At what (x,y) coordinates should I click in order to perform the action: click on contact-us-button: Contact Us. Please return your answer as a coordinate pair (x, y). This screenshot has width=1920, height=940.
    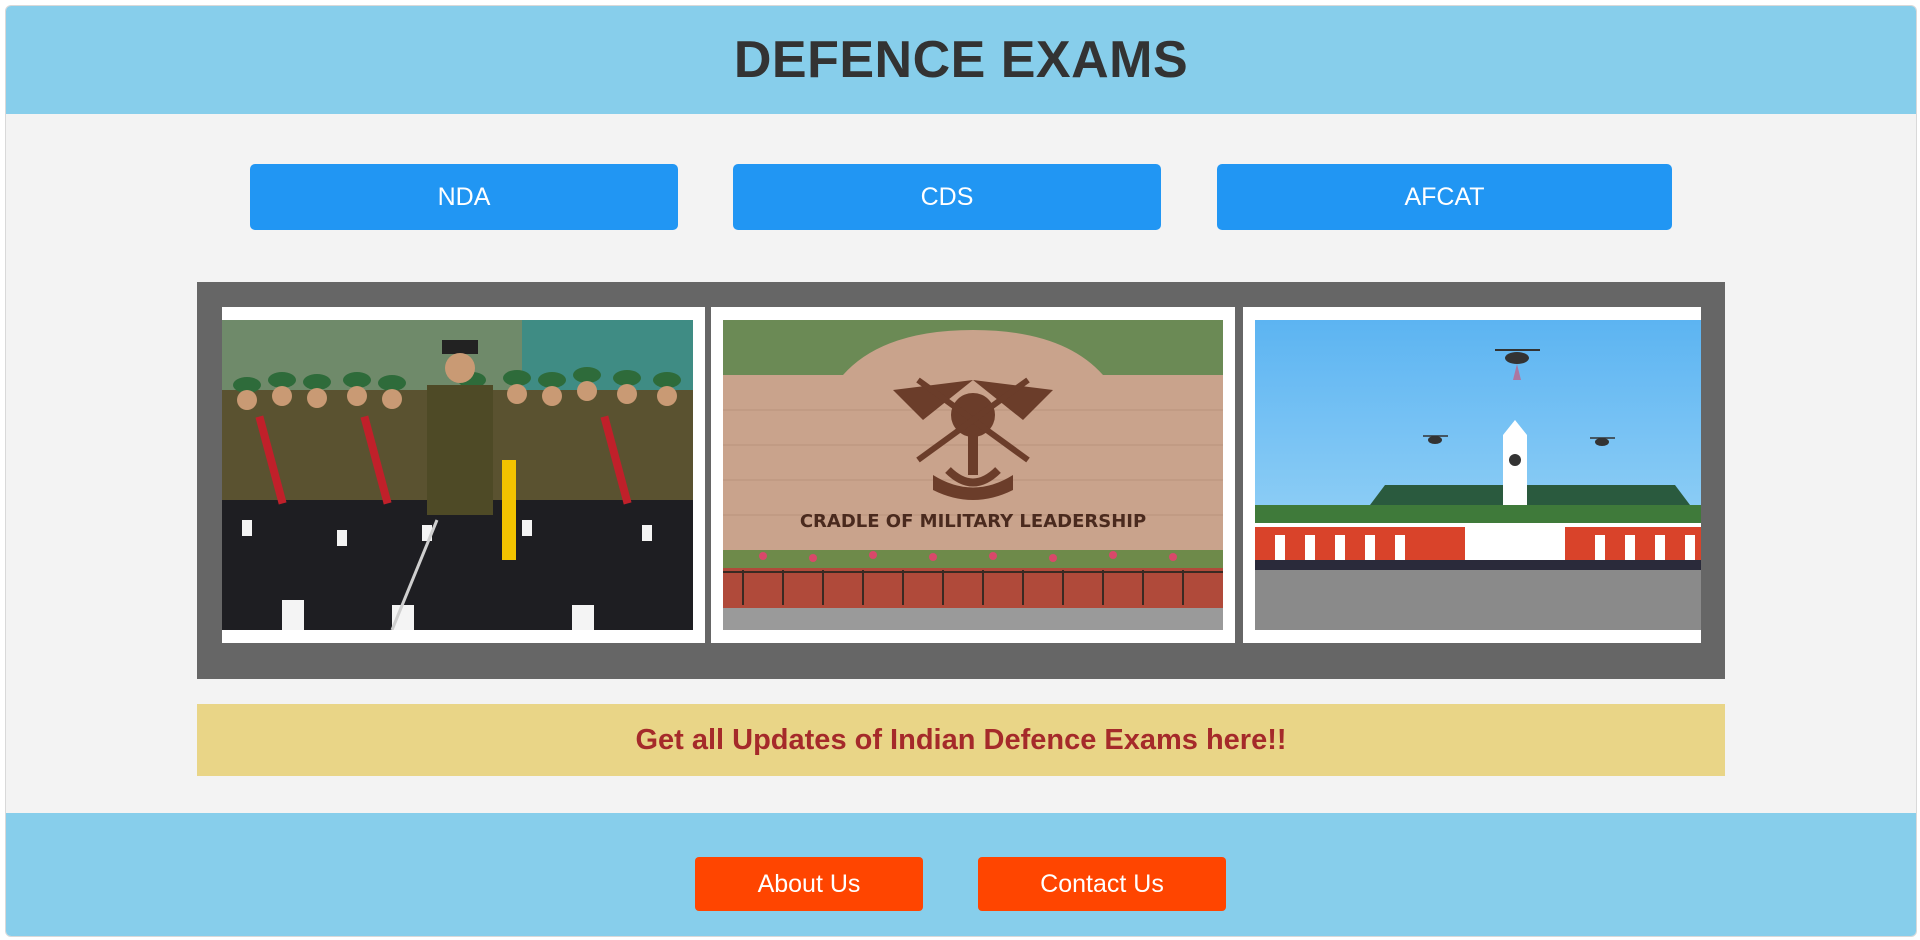
    Looking at the image, I should click on (1102, 884).